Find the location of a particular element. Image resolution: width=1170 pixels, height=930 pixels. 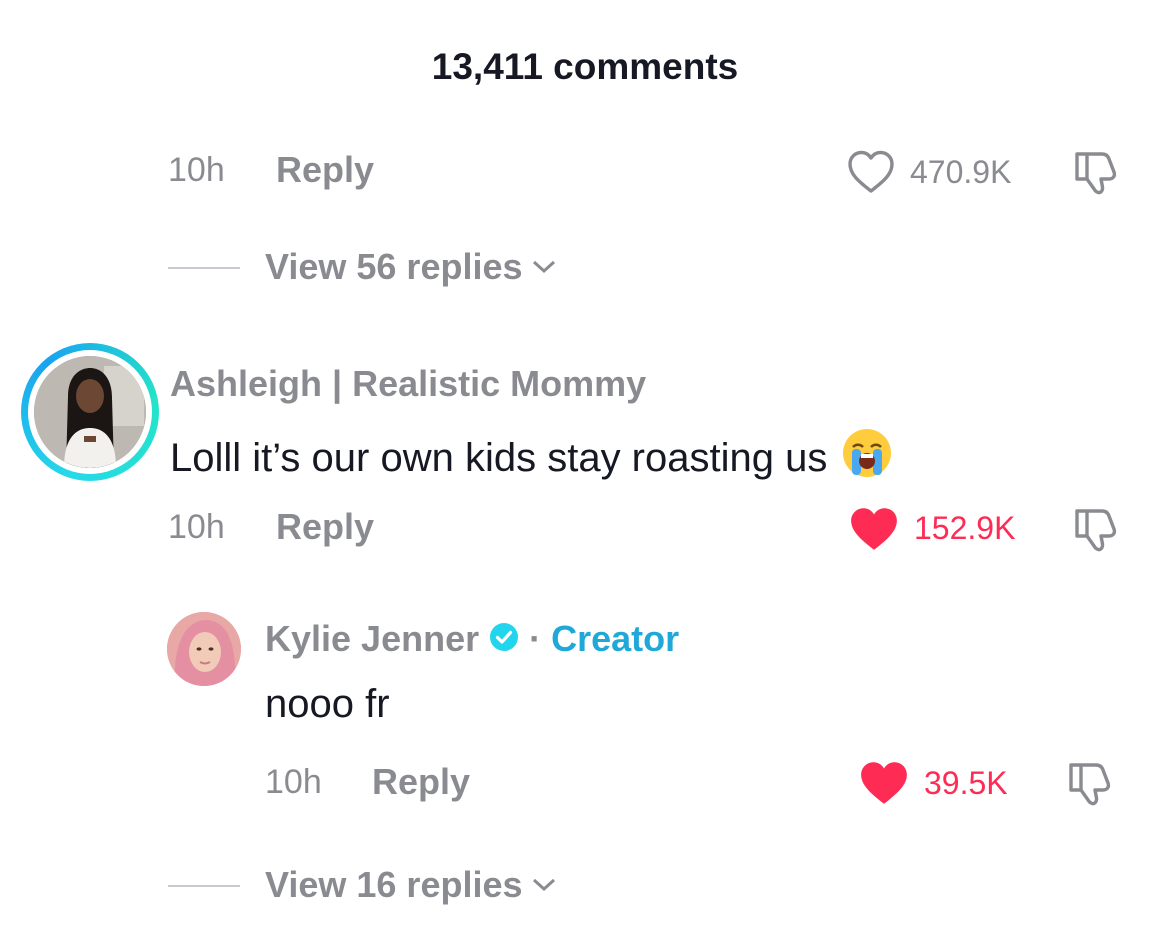

heart-outline-icon is located at coordinates (871, 172).